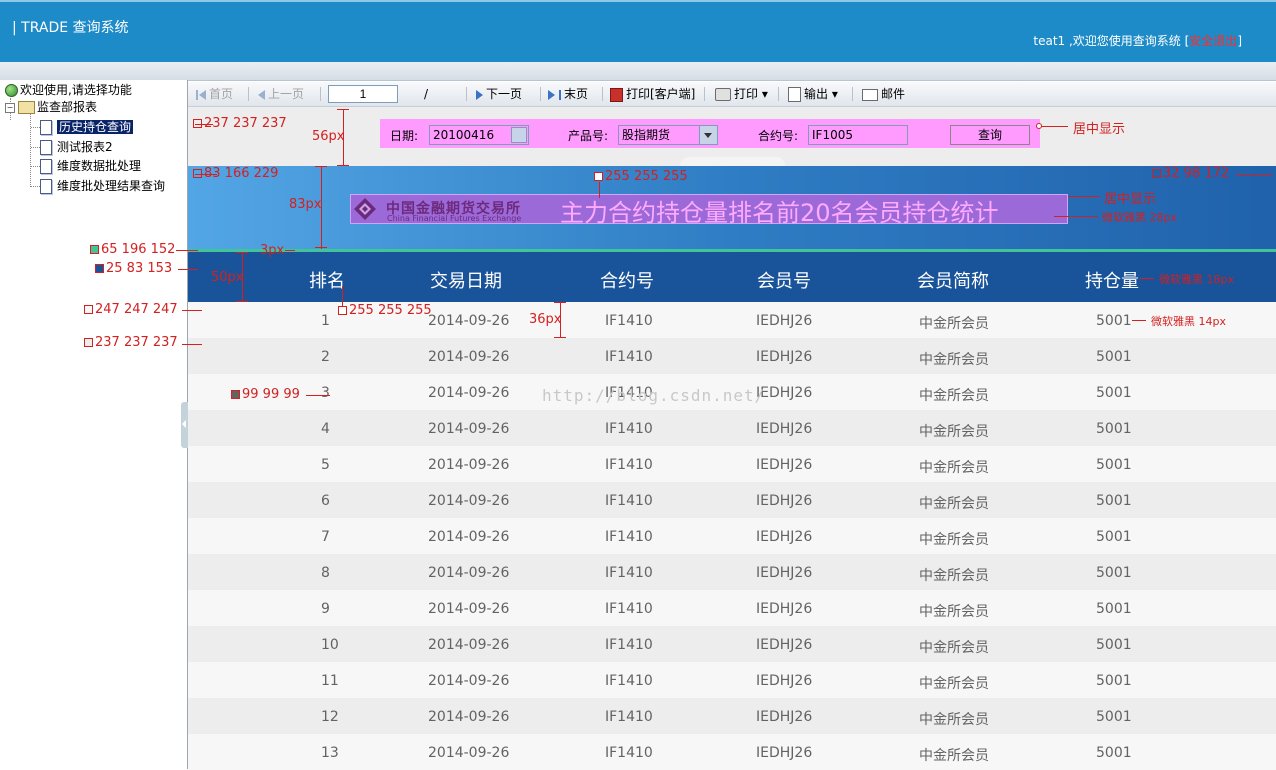  Describe the element at coordinates (732, 572) in the screenshot. I see `table-row: 8 2014-09-26 IF1410 IEDHJ26 中金所会员 5001` at that location.